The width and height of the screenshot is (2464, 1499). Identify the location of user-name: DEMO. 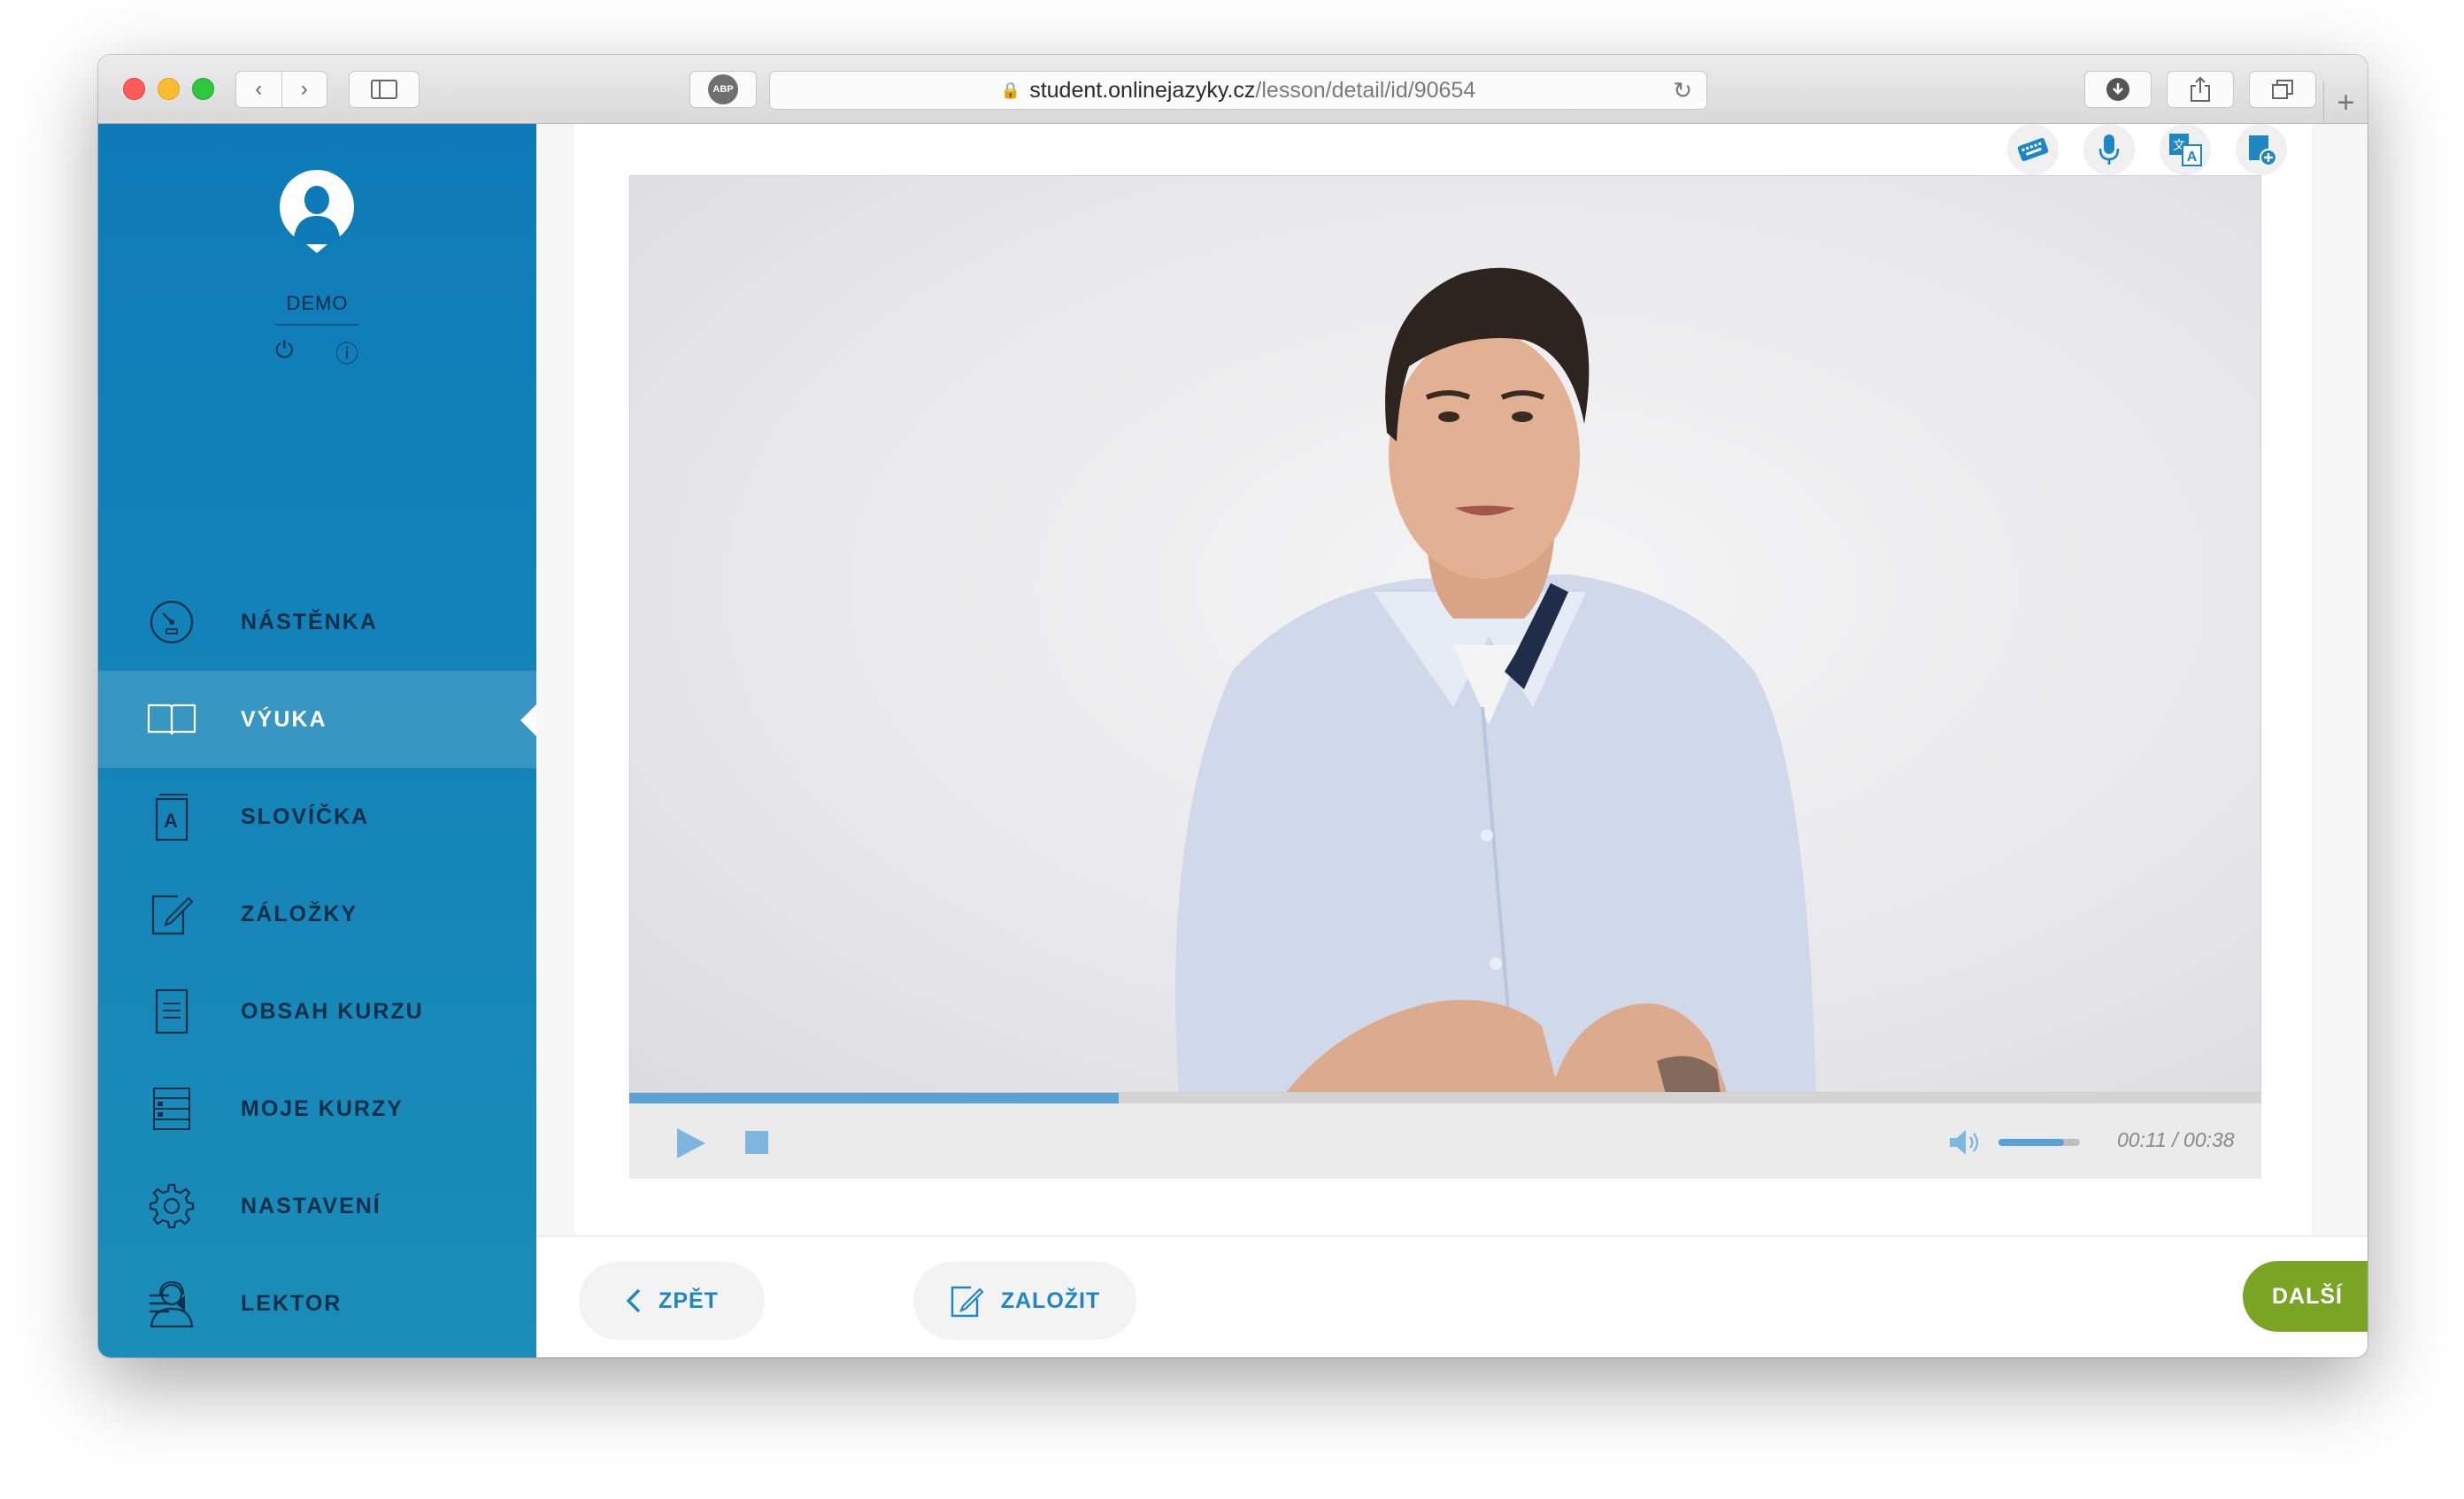
(317, 303).